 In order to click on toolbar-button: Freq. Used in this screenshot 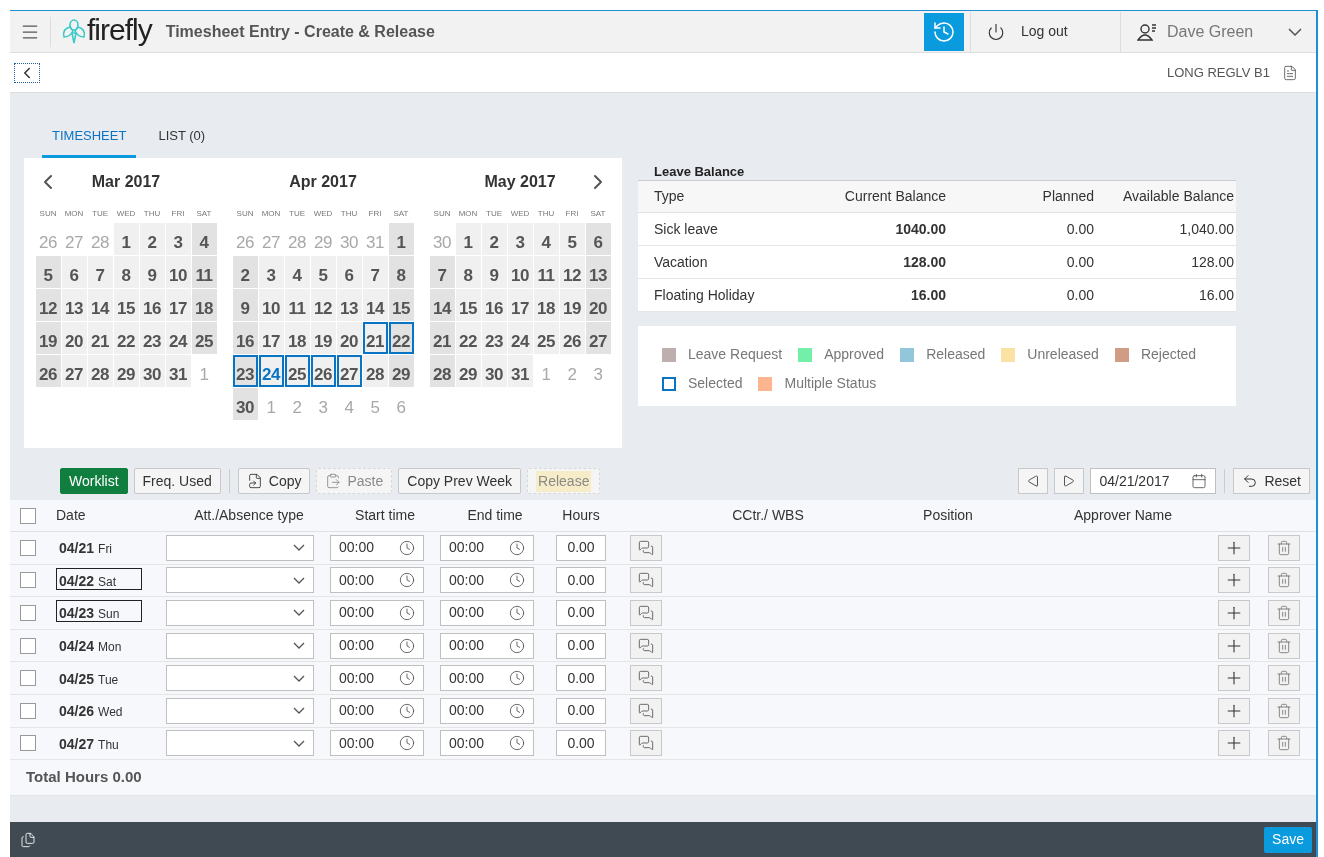, I will do `click(177, 481)`.